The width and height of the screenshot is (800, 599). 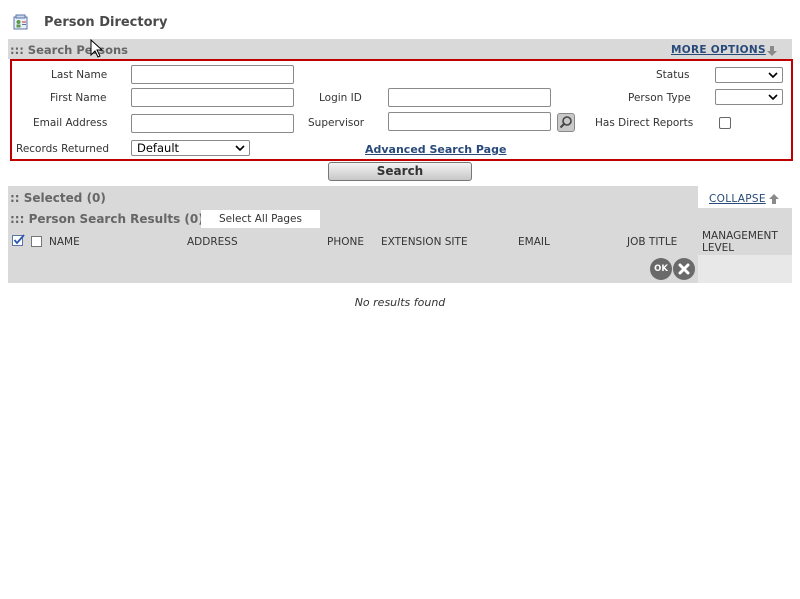 What do you see at coordinates (725, 123) in the screenshot?
I see `has-direct-reports-checkbox` at bounding box center [725, 123].